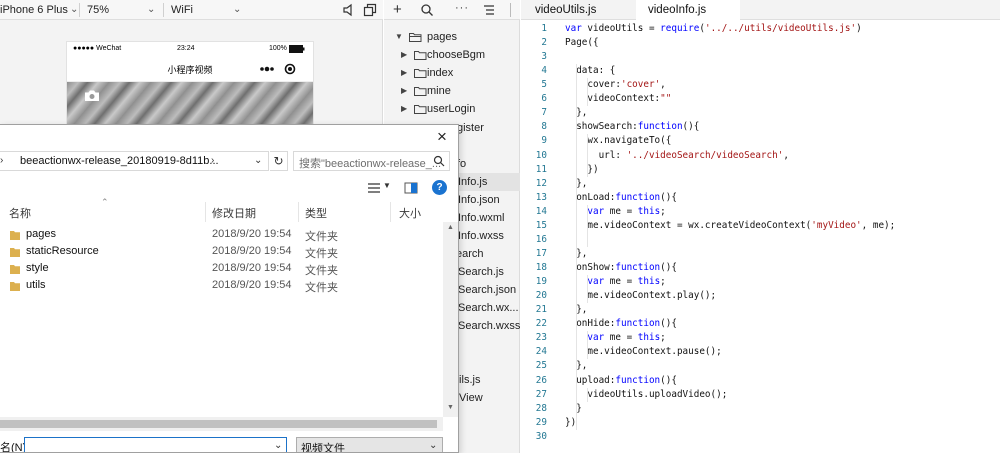  What do you see at coordinates (39, 10) in the screenshot?
I see `device-select: iPhone 6 Plus ⌄` at bounding box center [39, 10].